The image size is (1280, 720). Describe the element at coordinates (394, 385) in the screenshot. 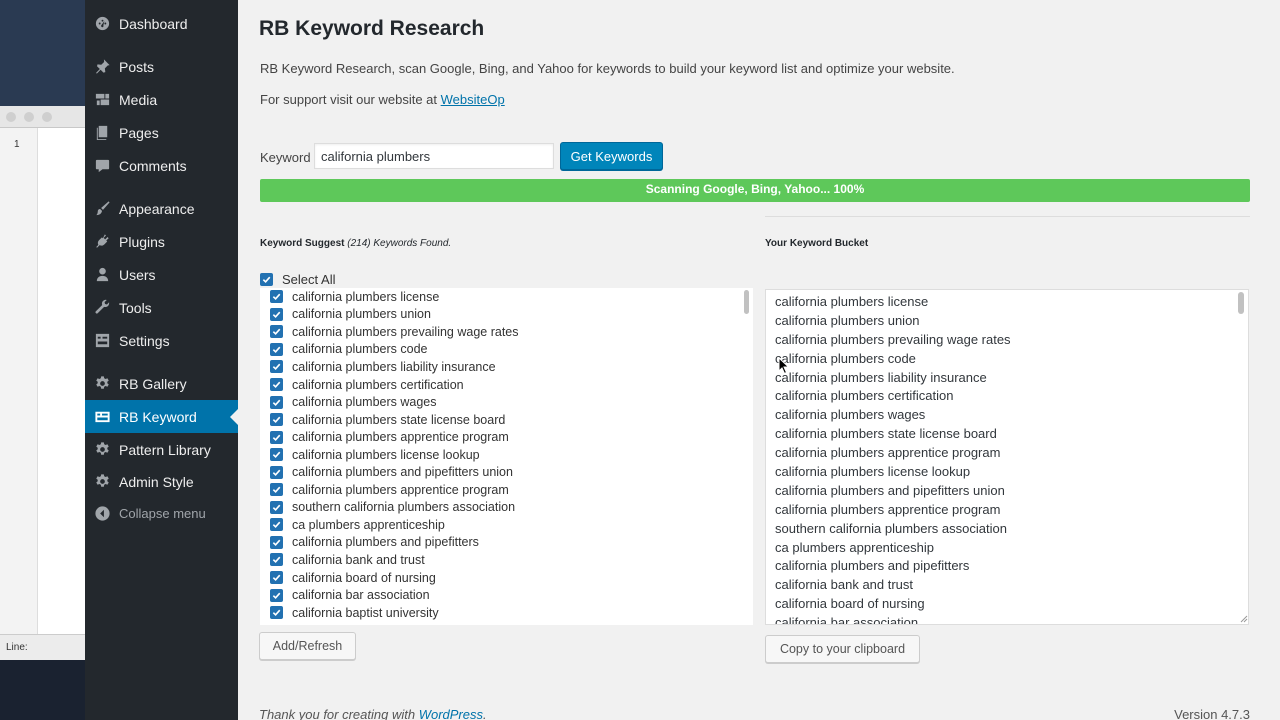

I see `keyword-suggest-item: california plumbers certification` at that location.